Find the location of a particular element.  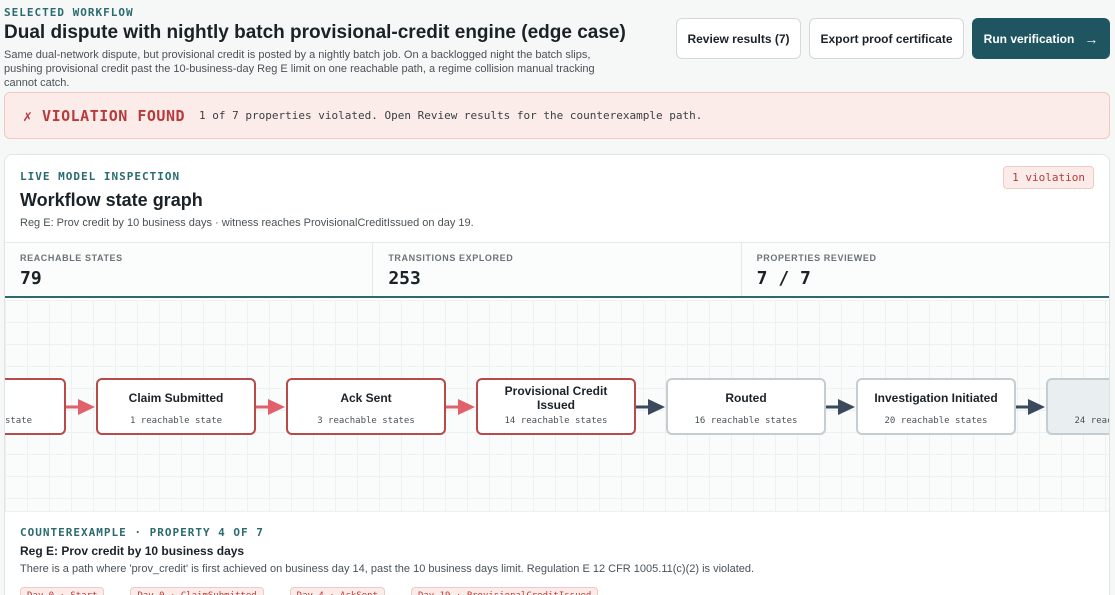

state-node-partial: 1 reachable state is located at coordinates (35, 406).